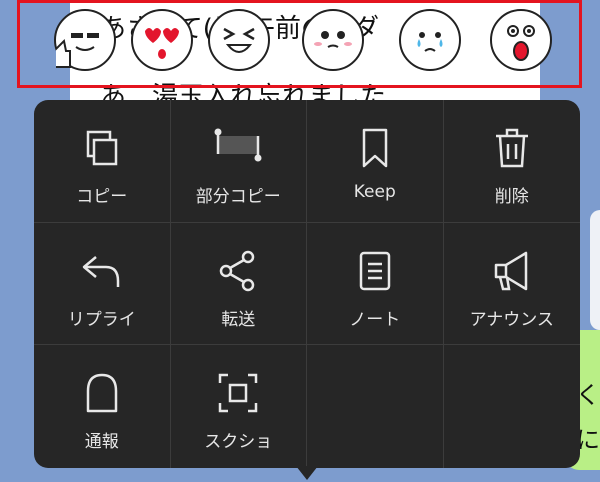 Image resolution: width=600 pixels, height=482 pixels. I want to click on menu-item-delete: 削除, so click(511, 161).